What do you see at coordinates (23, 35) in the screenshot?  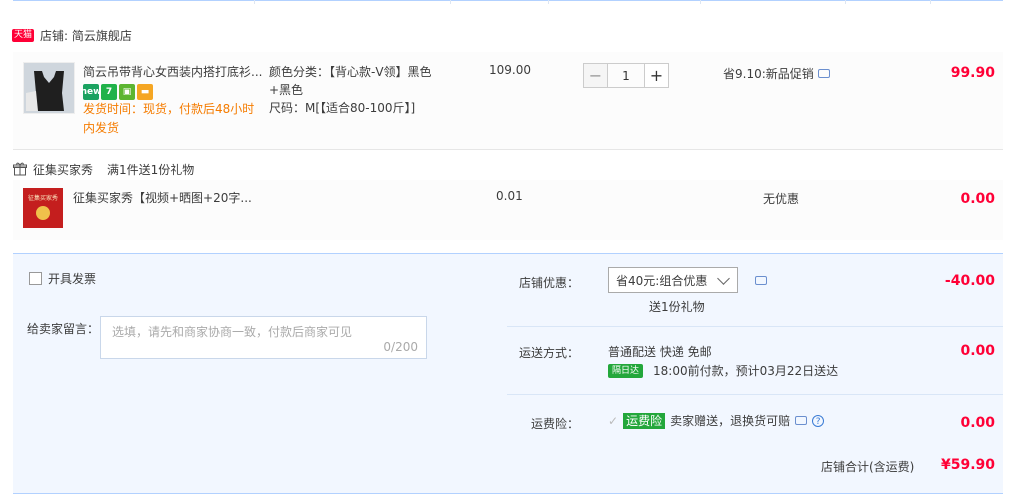 I see `tmall-badge: 天猫` at bounding box center [23, 35].